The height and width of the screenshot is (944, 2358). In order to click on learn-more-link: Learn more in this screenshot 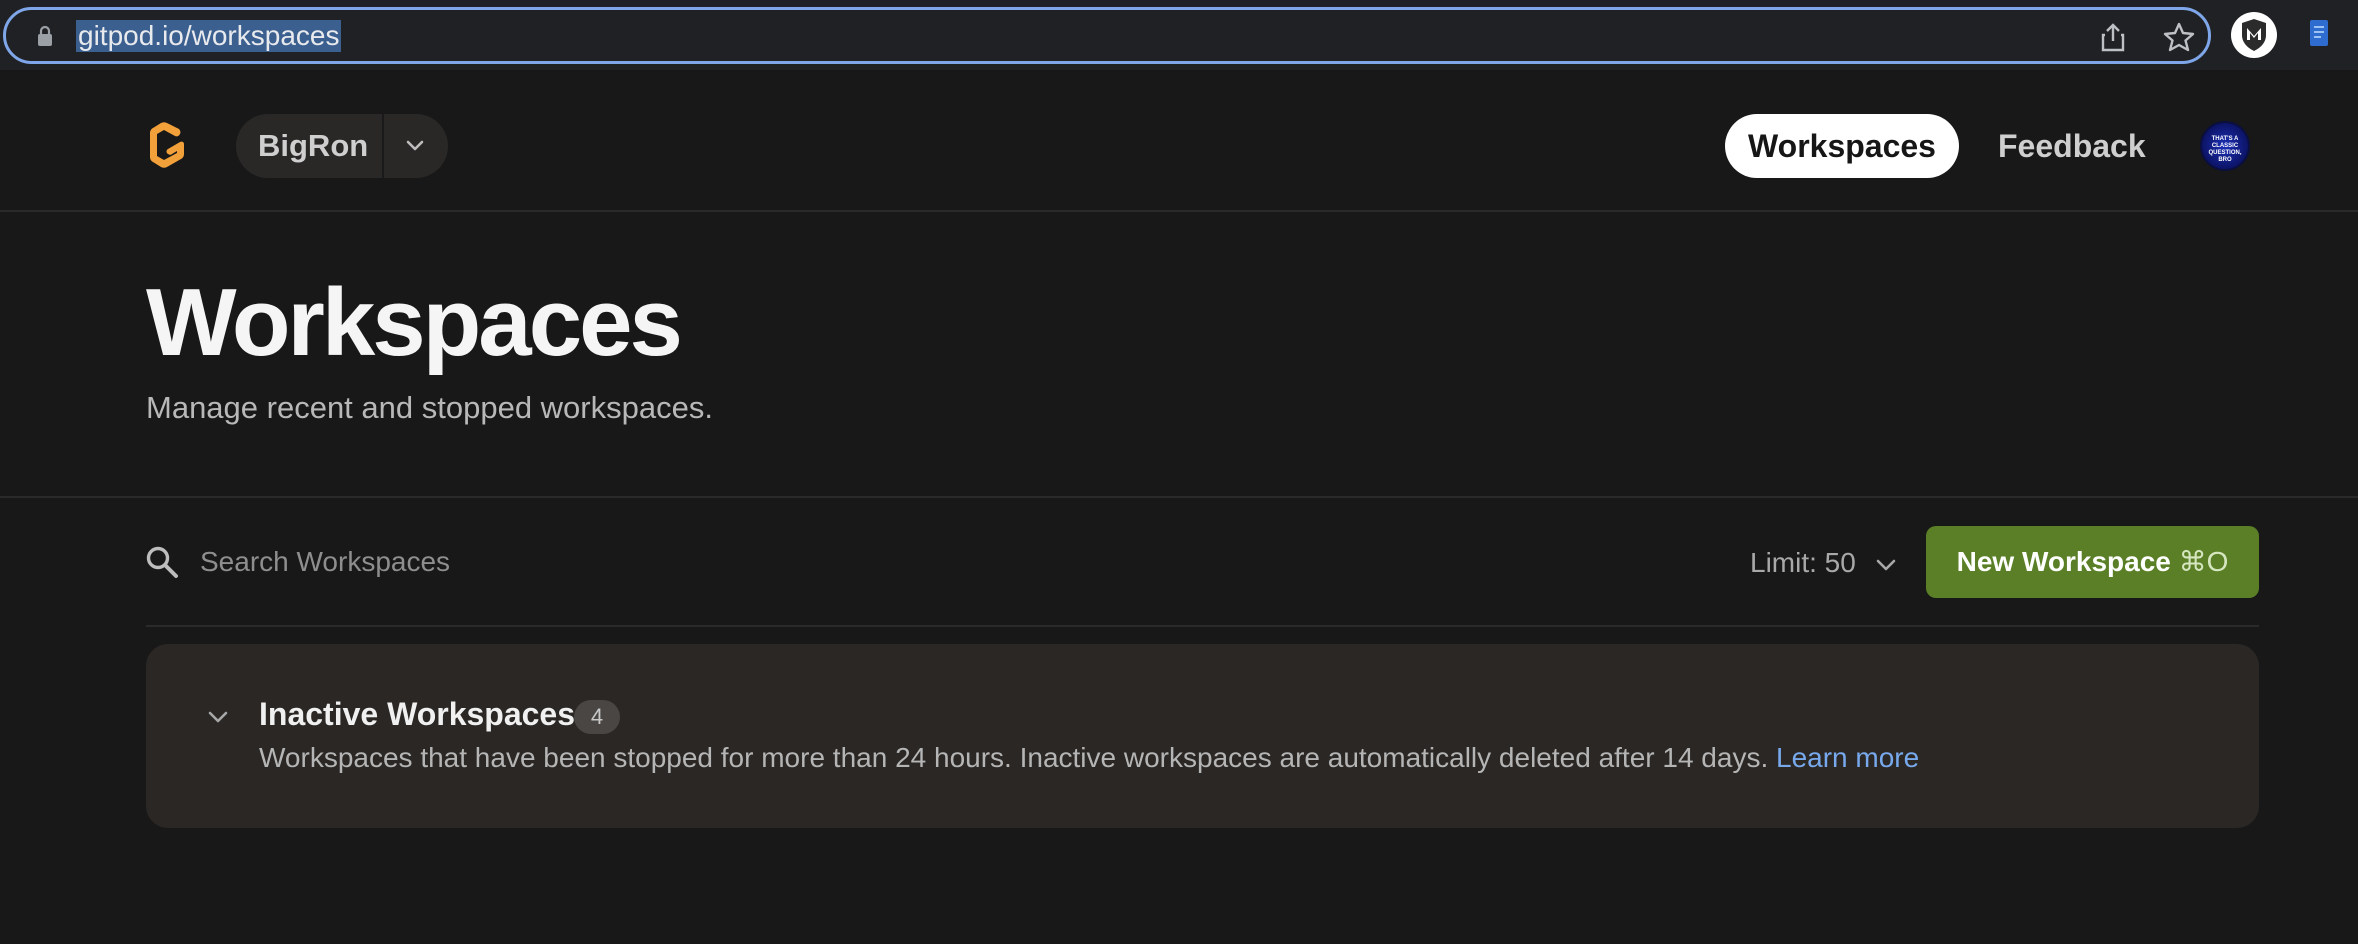, I will do `click(1847, 757)`.